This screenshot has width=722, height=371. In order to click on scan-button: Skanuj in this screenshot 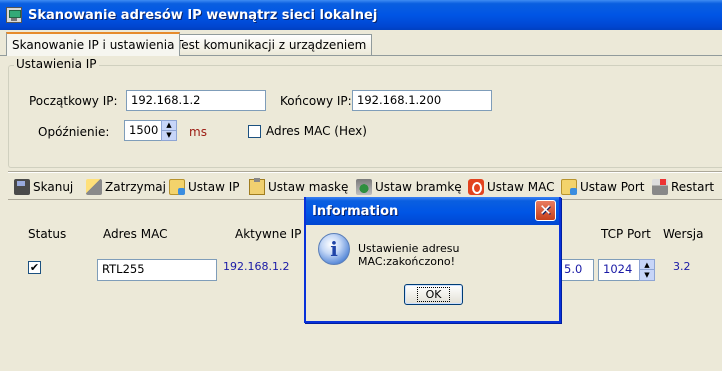, I will do `click(43, 187)`.